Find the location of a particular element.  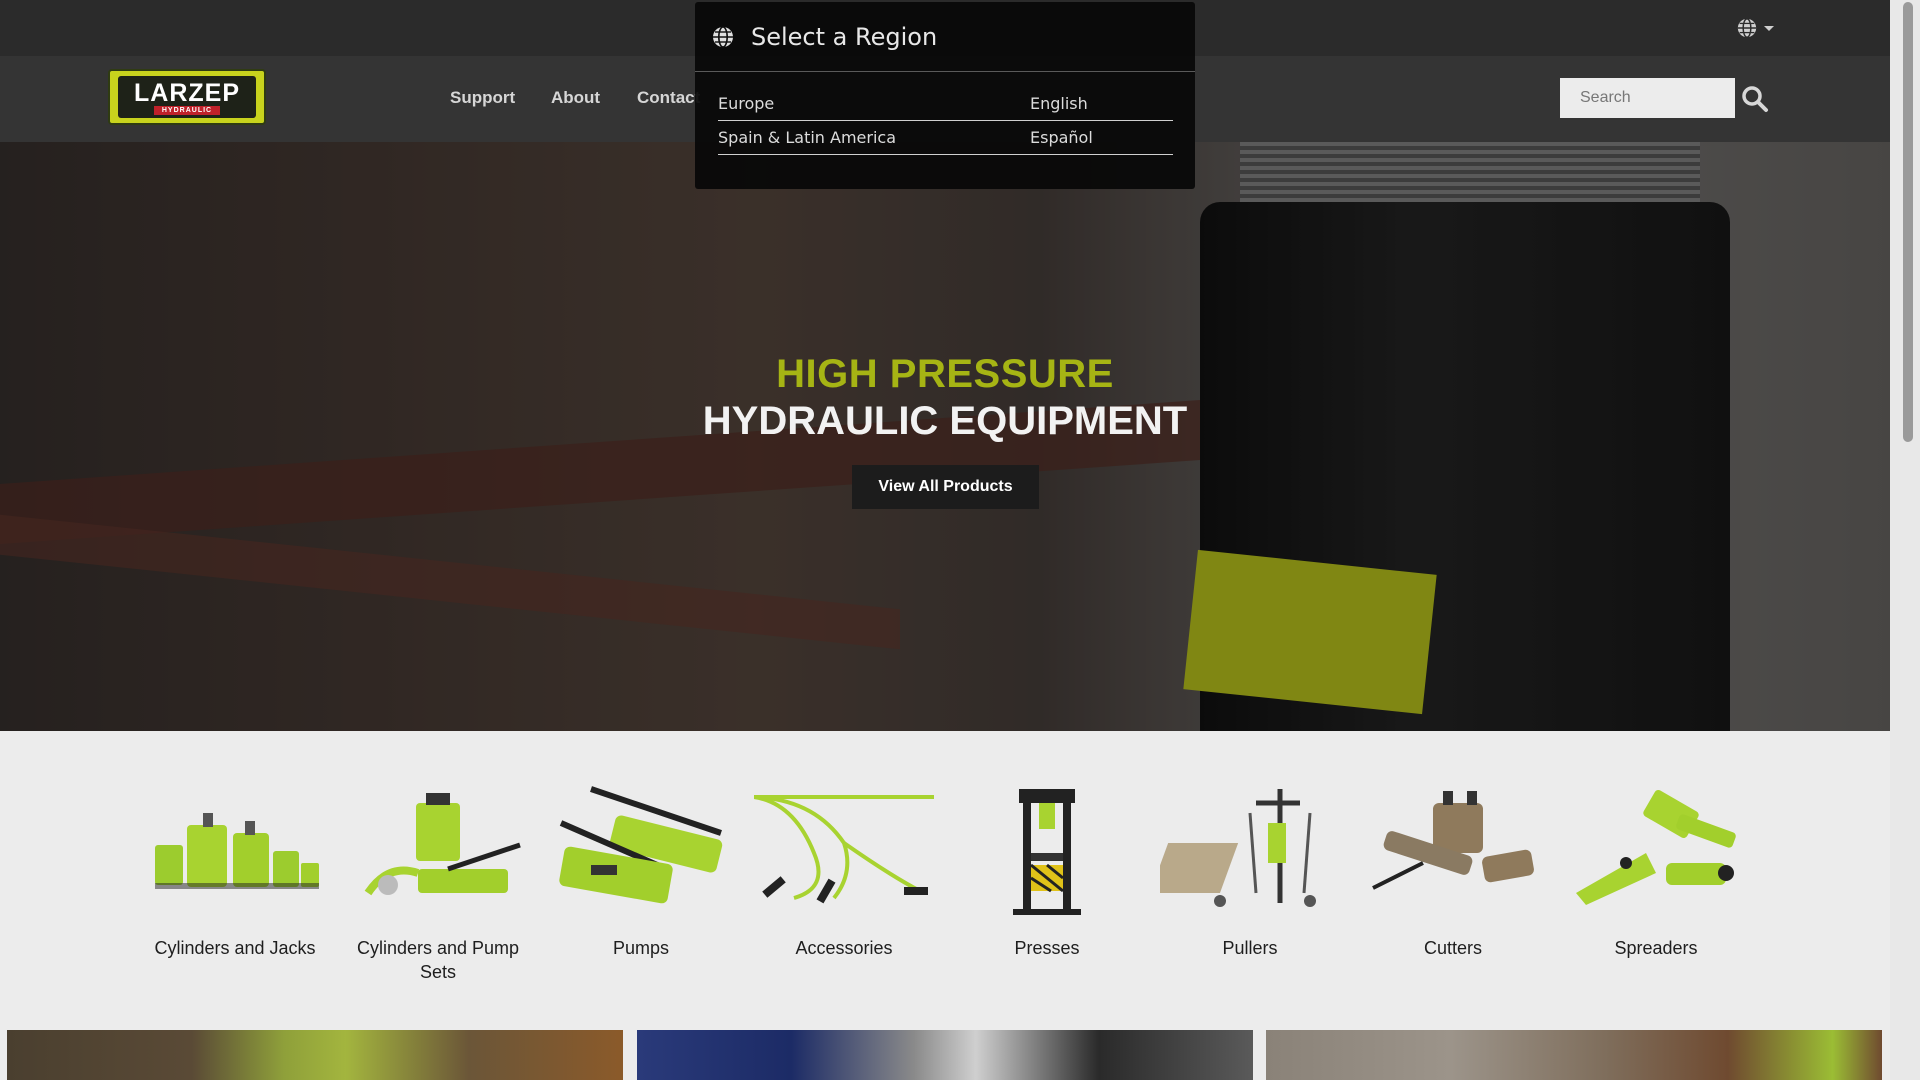

search-icon is located at coordinates (1755, 99).